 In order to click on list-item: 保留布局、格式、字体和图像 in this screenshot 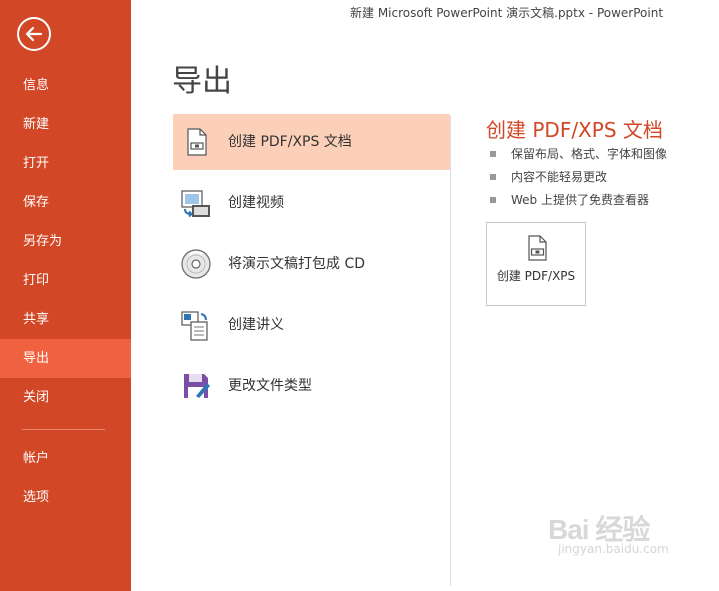, I will do `click(578, 156)`.